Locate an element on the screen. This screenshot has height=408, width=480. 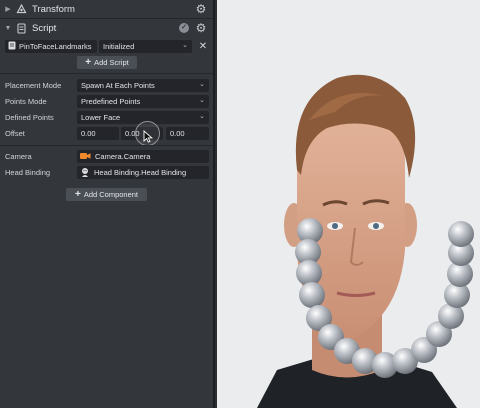
camera-label: Camera is located at coordinates (18, 156).